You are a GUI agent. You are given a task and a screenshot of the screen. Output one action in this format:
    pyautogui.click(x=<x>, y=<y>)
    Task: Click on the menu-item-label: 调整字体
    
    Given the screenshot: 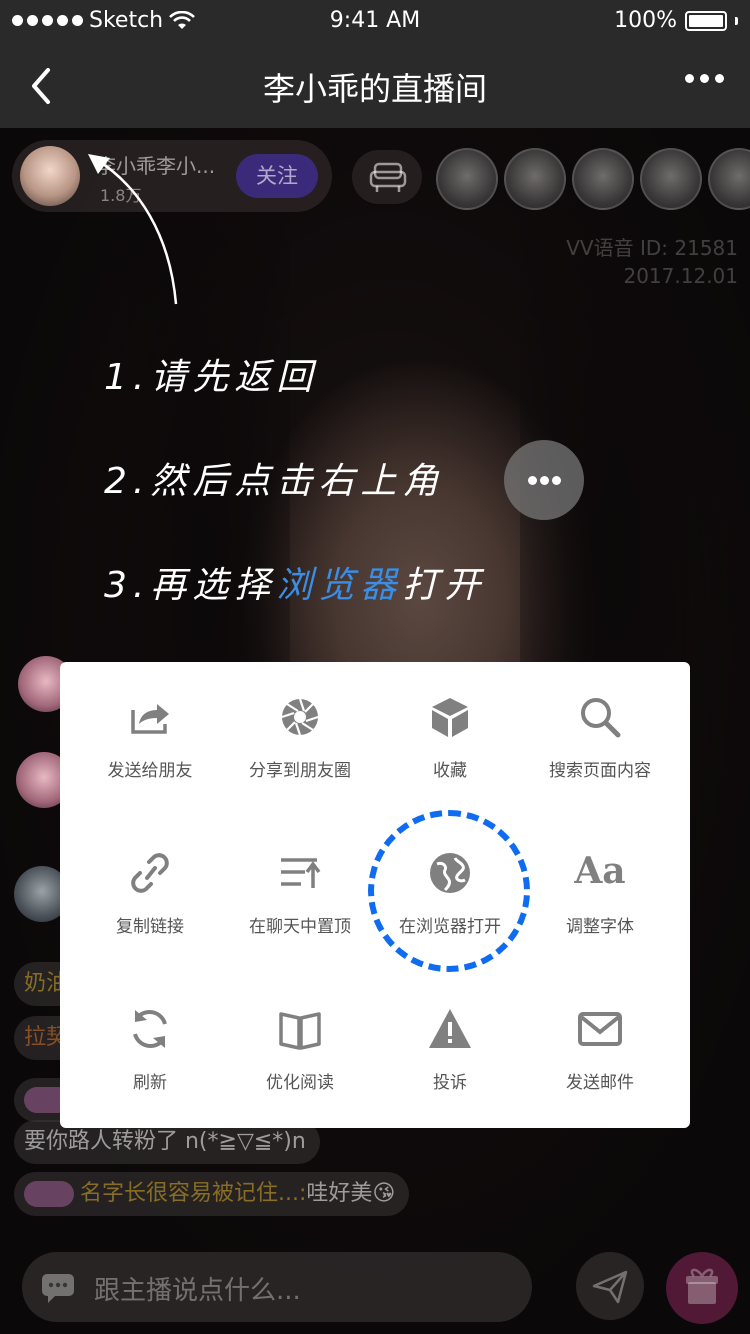 What is the action you would take?
    pyautogui.click(x=600, y=927)
    